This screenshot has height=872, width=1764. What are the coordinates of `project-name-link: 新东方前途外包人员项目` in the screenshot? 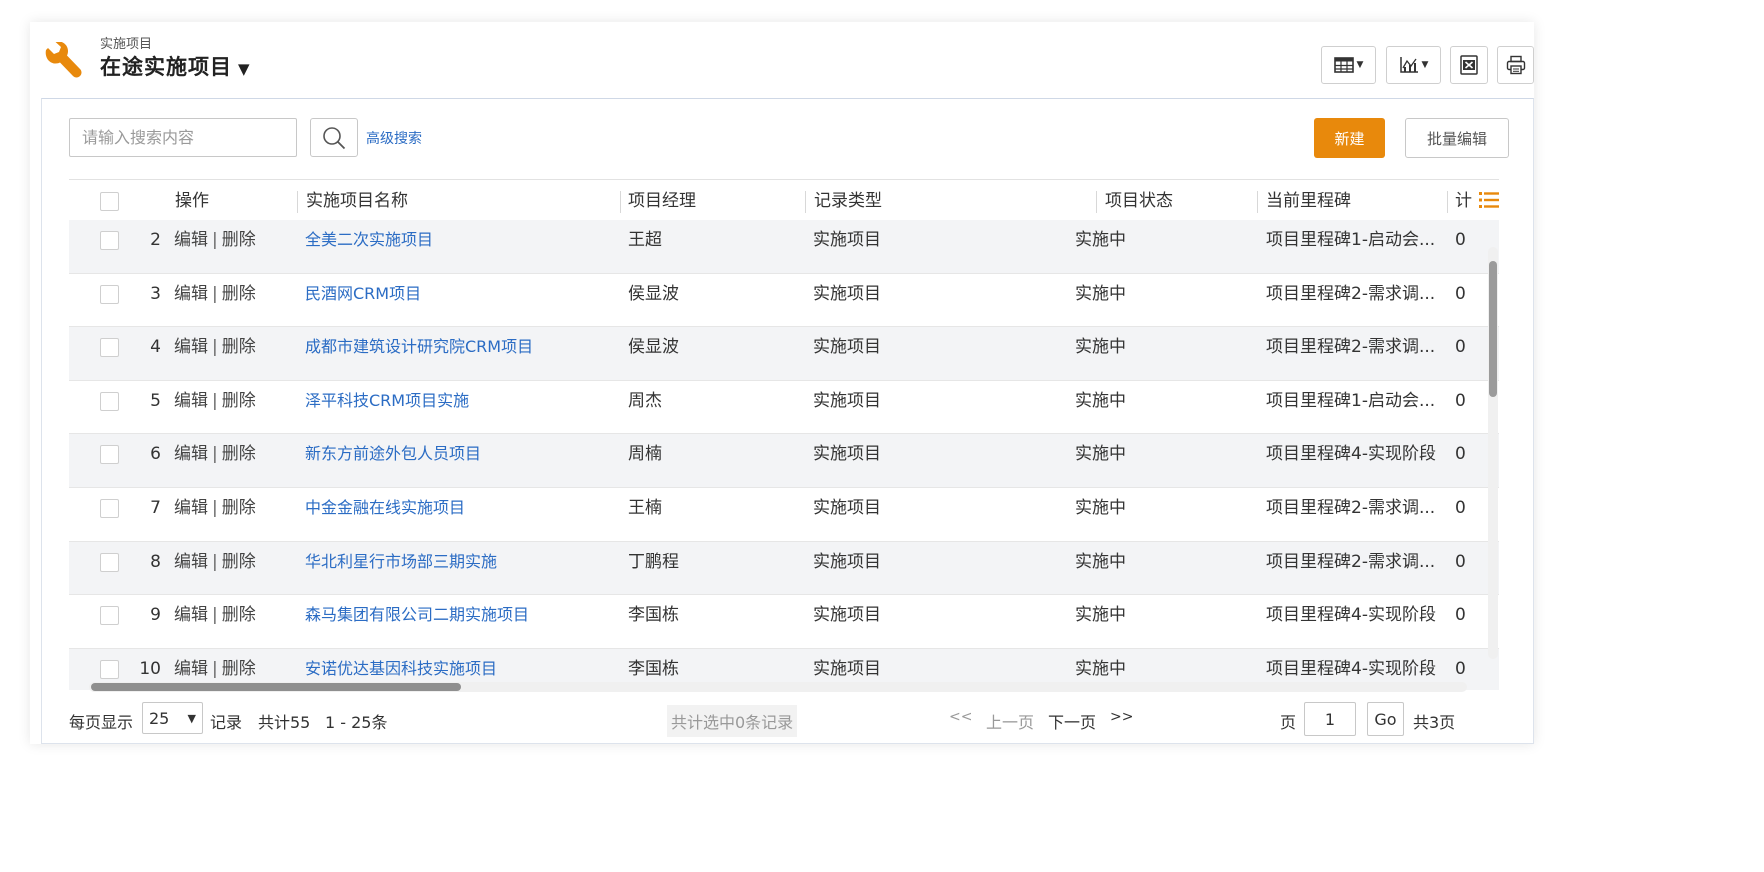 It's located at (393, 454).